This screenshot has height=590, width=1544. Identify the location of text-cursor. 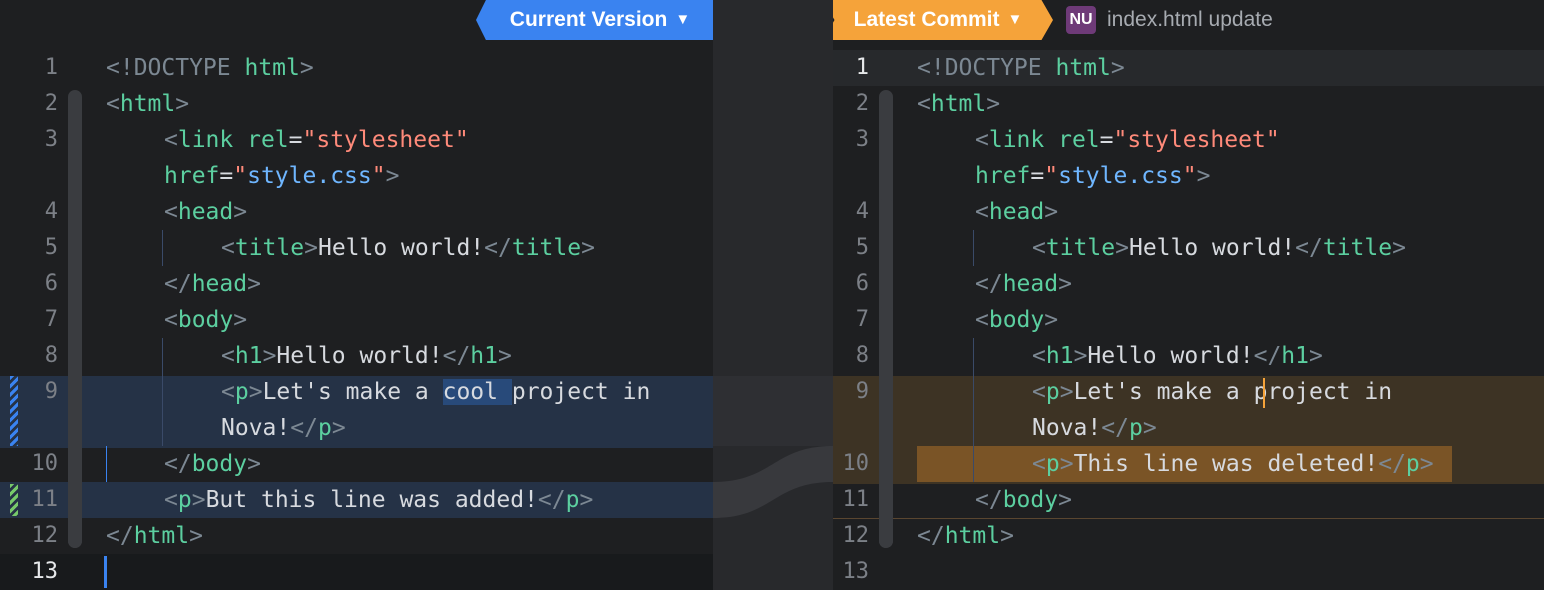
(105, 572).